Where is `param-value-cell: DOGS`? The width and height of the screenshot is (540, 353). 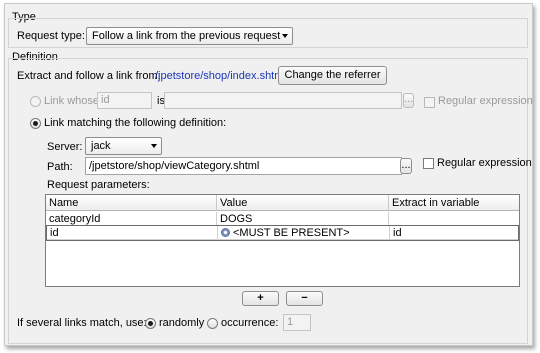 param-value-cell: DOGS is located at coordinates (303, 219).